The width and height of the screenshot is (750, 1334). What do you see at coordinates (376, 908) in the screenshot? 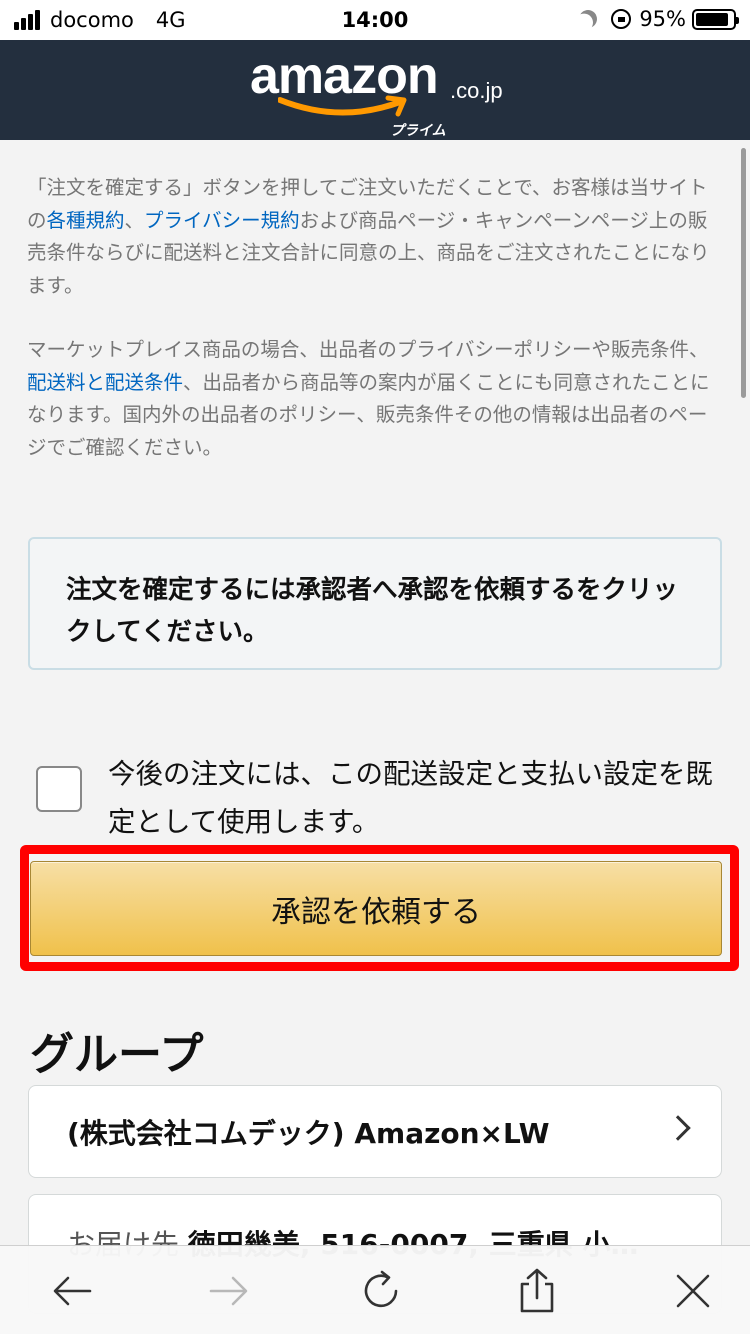
I see `request-approval-button: 承認を依頼する` at bounding box center [376, 908].